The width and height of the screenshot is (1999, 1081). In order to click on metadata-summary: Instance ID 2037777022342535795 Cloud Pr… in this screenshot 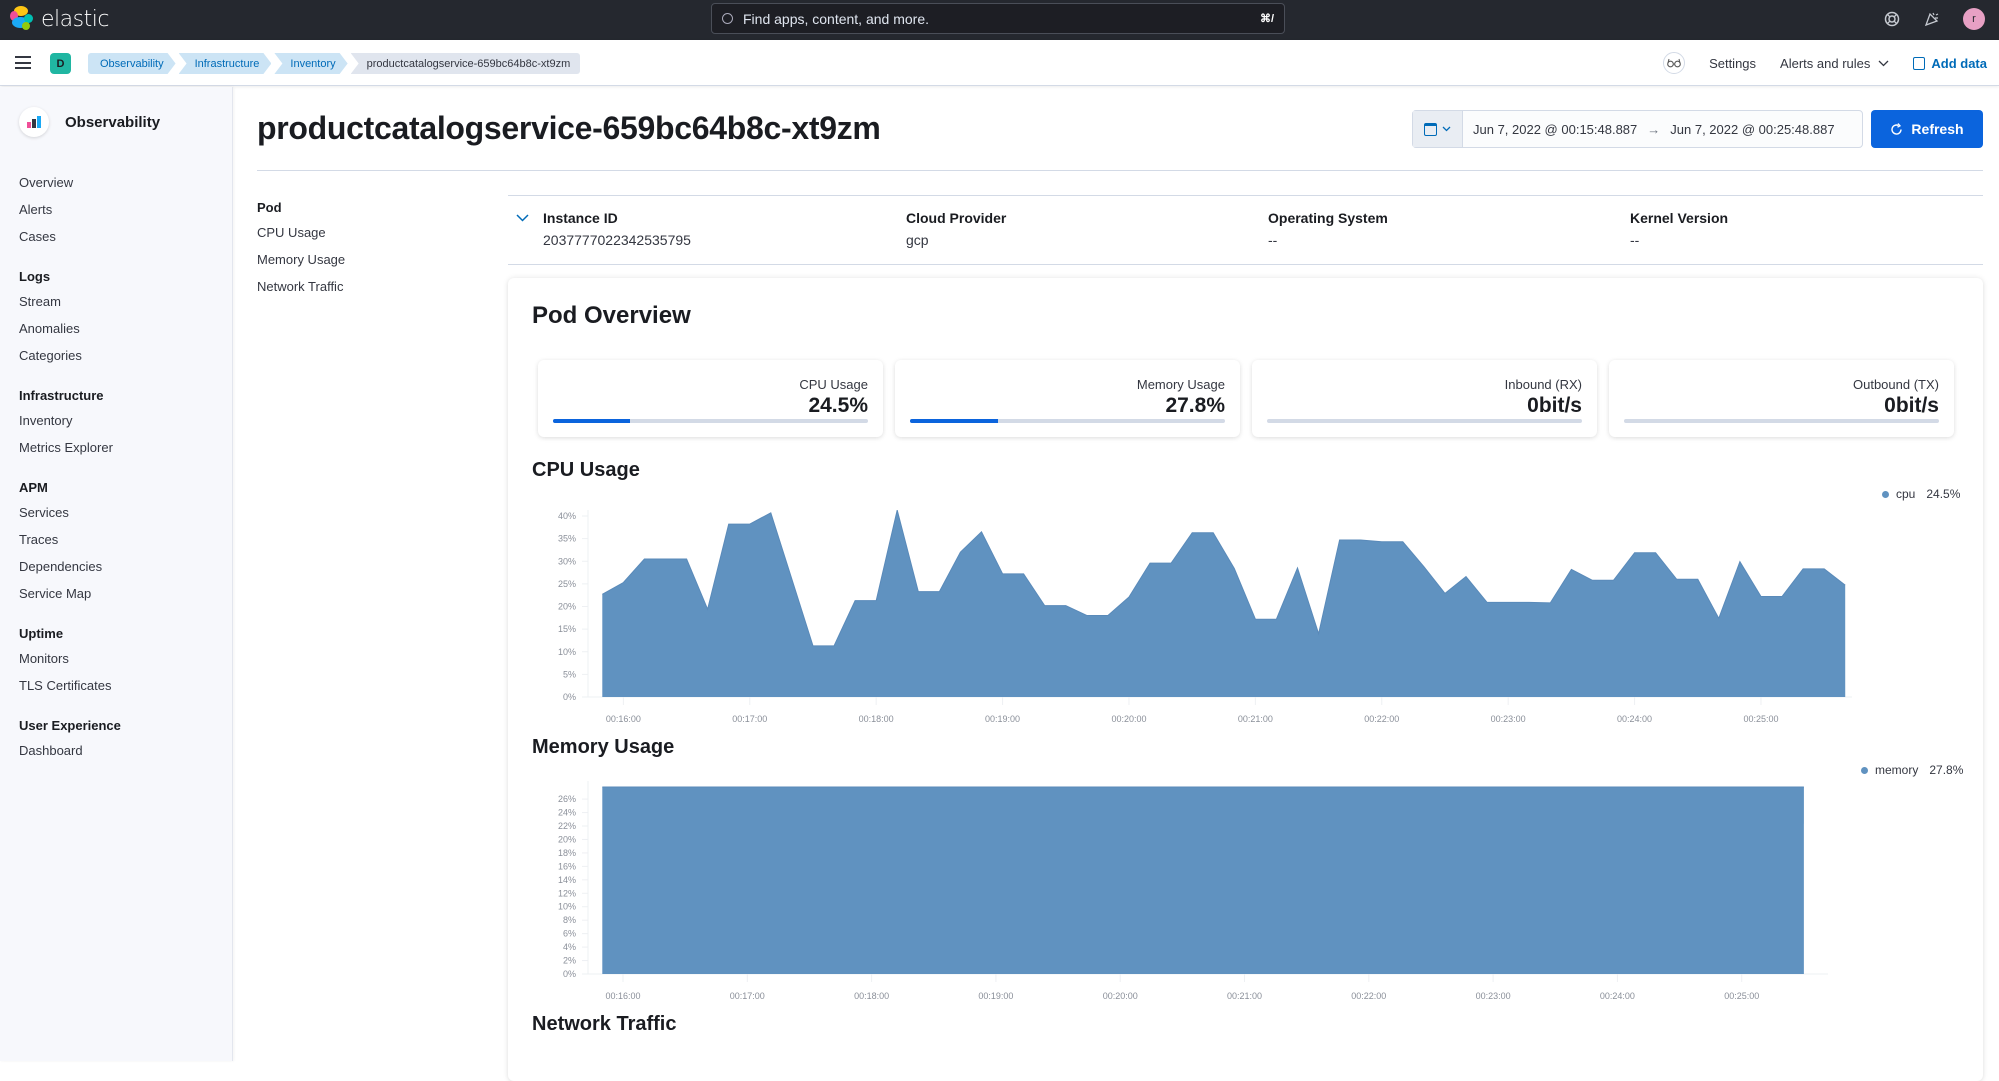, I will do `click(1245, 230)`.